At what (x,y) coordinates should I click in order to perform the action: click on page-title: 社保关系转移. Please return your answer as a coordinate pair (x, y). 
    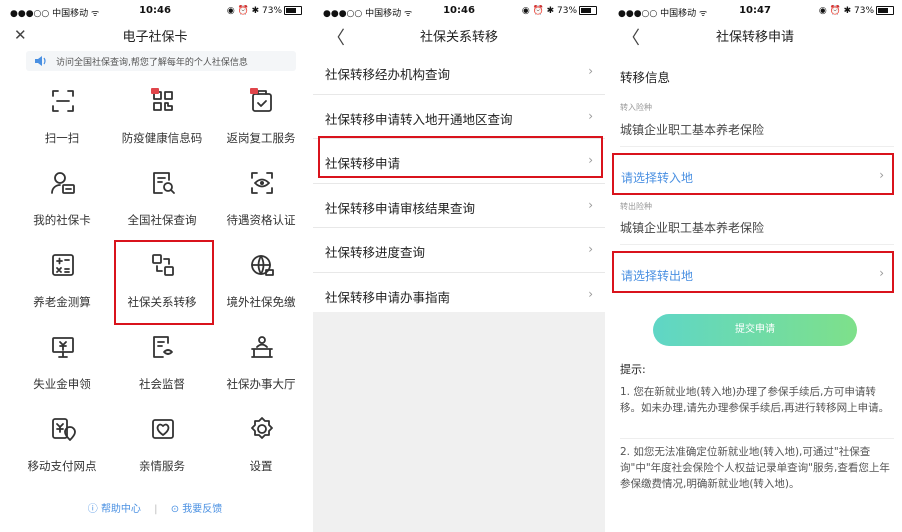
    Looking at the image, I should click on (458, 37).